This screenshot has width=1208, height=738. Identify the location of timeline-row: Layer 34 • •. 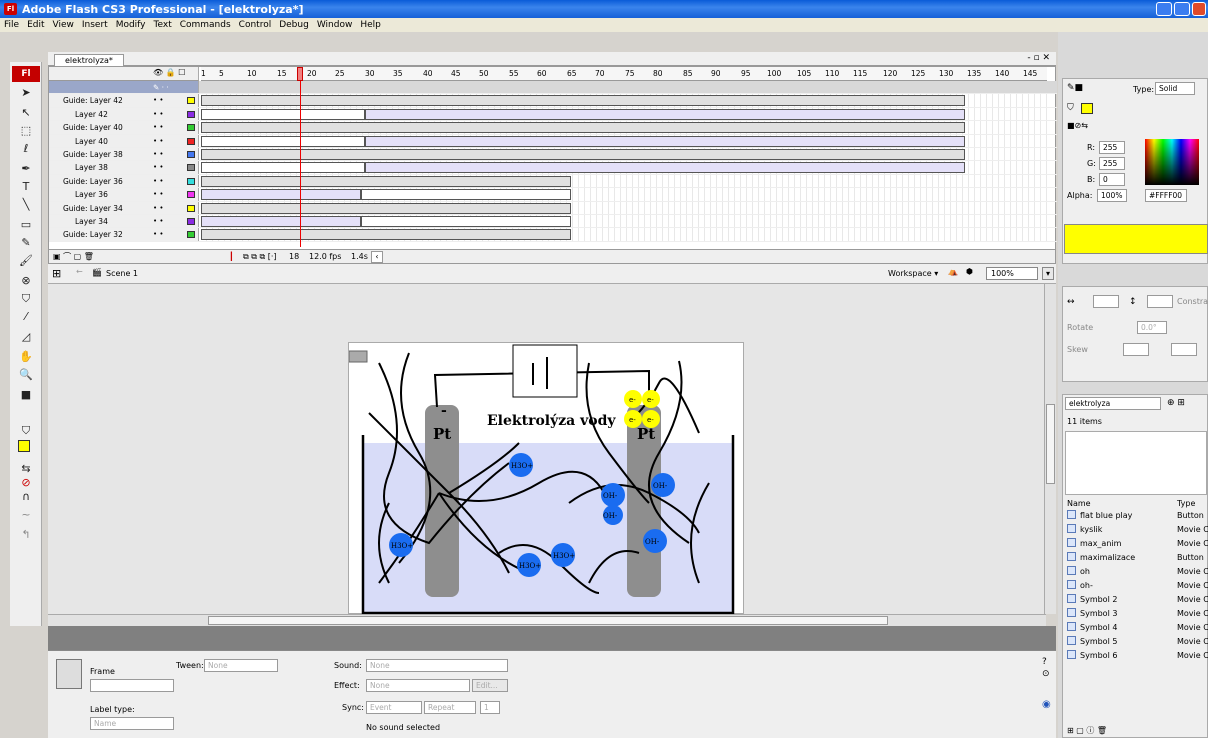
(553, 222).